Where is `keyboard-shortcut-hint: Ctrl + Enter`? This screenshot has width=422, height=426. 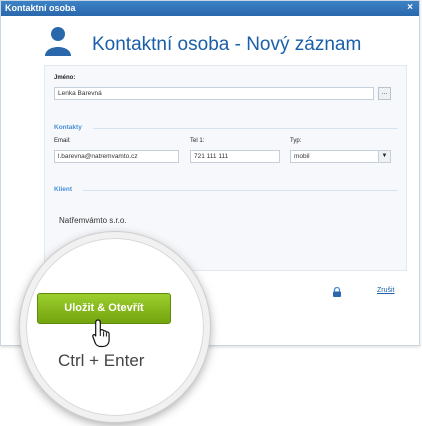 keyboard-shortcut-hint: Ctrl + Enter is located at coordinates (101, 360).